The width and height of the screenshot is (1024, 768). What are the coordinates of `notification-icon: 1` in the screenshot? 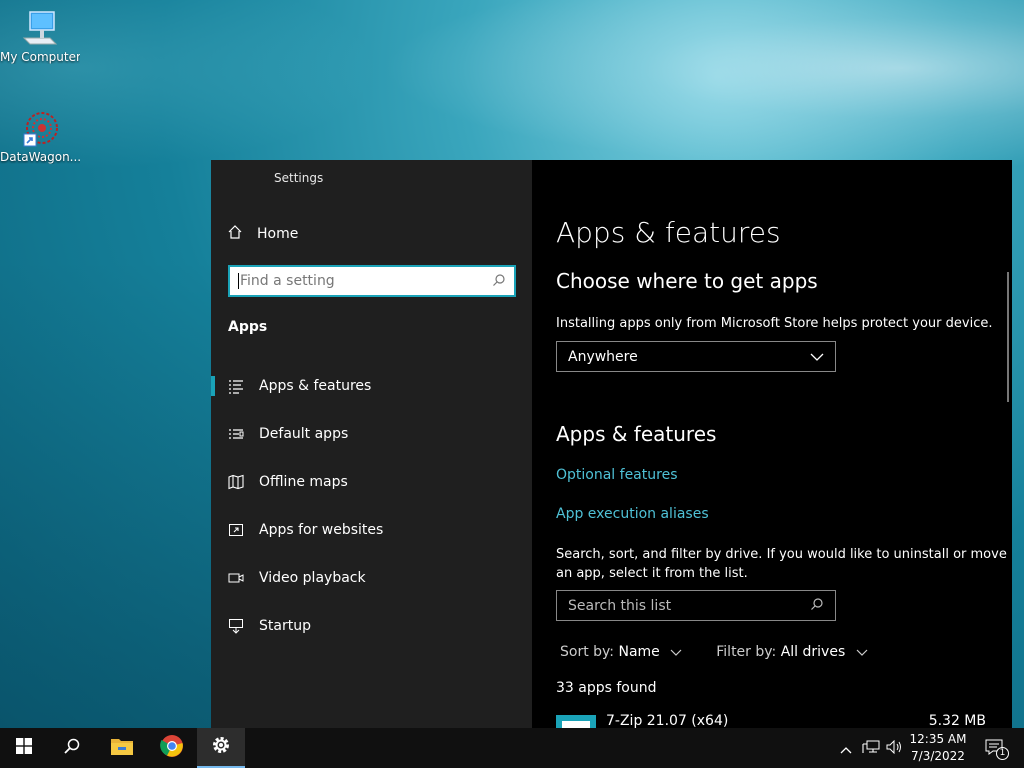 It's located at (997, 749).